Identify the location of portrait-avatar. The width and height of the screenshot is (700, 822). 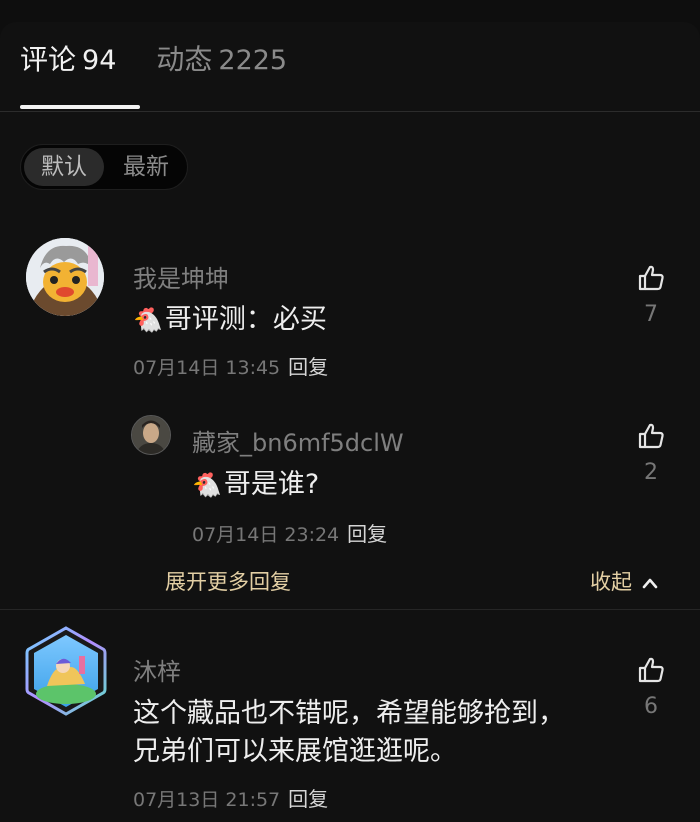
(151, 435).